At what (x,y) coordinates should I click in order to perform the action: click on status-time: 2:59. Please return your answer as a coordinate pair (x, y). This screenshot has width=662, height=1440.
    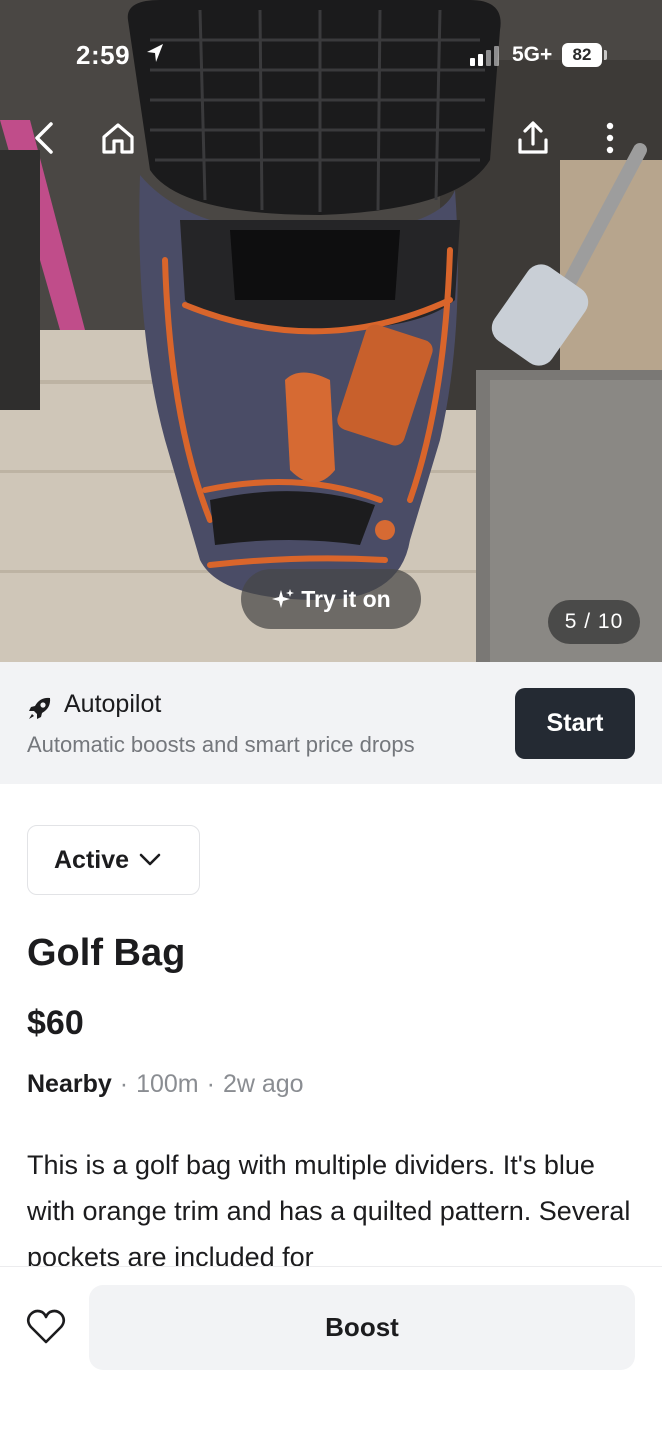
    Looking at the image, I should click on (103, 55).